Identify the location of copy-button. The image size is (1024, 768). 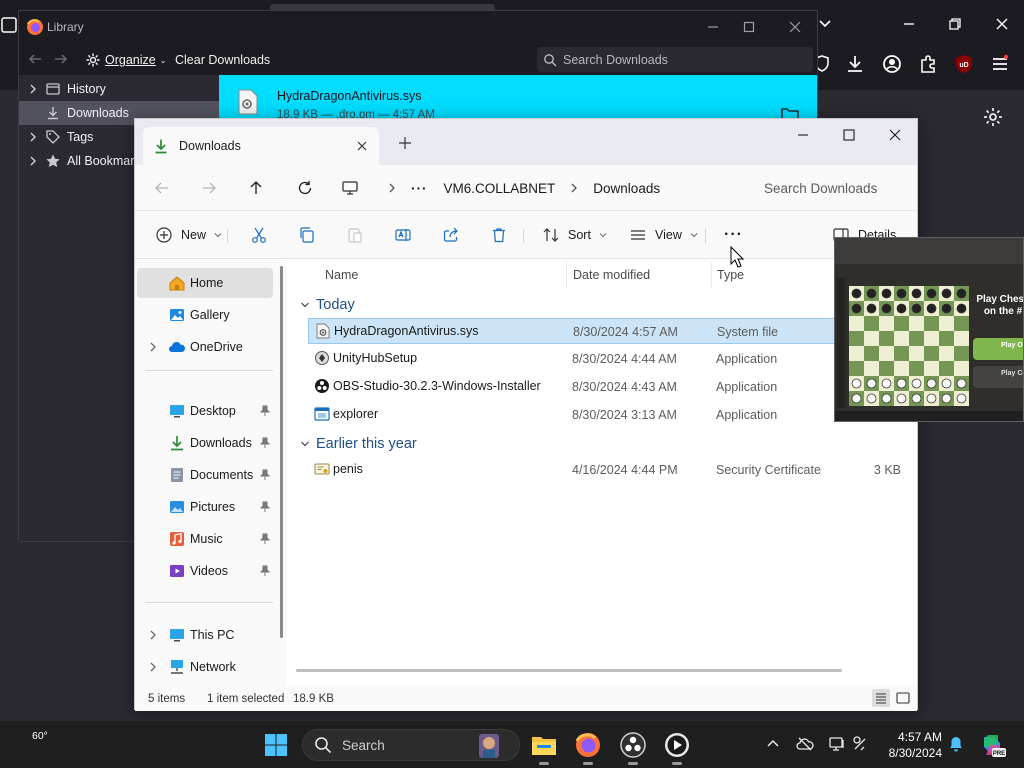
(307, 235).